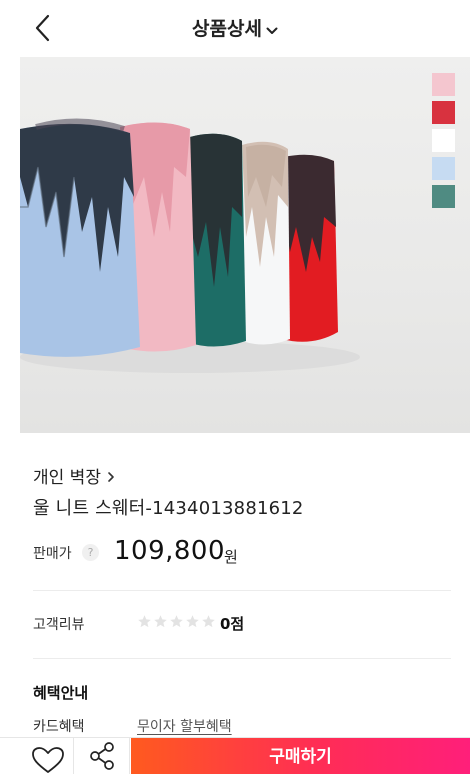 This screenshot has width=470, height=774. I want to click on price-label: 판매가, so click(52, 554).